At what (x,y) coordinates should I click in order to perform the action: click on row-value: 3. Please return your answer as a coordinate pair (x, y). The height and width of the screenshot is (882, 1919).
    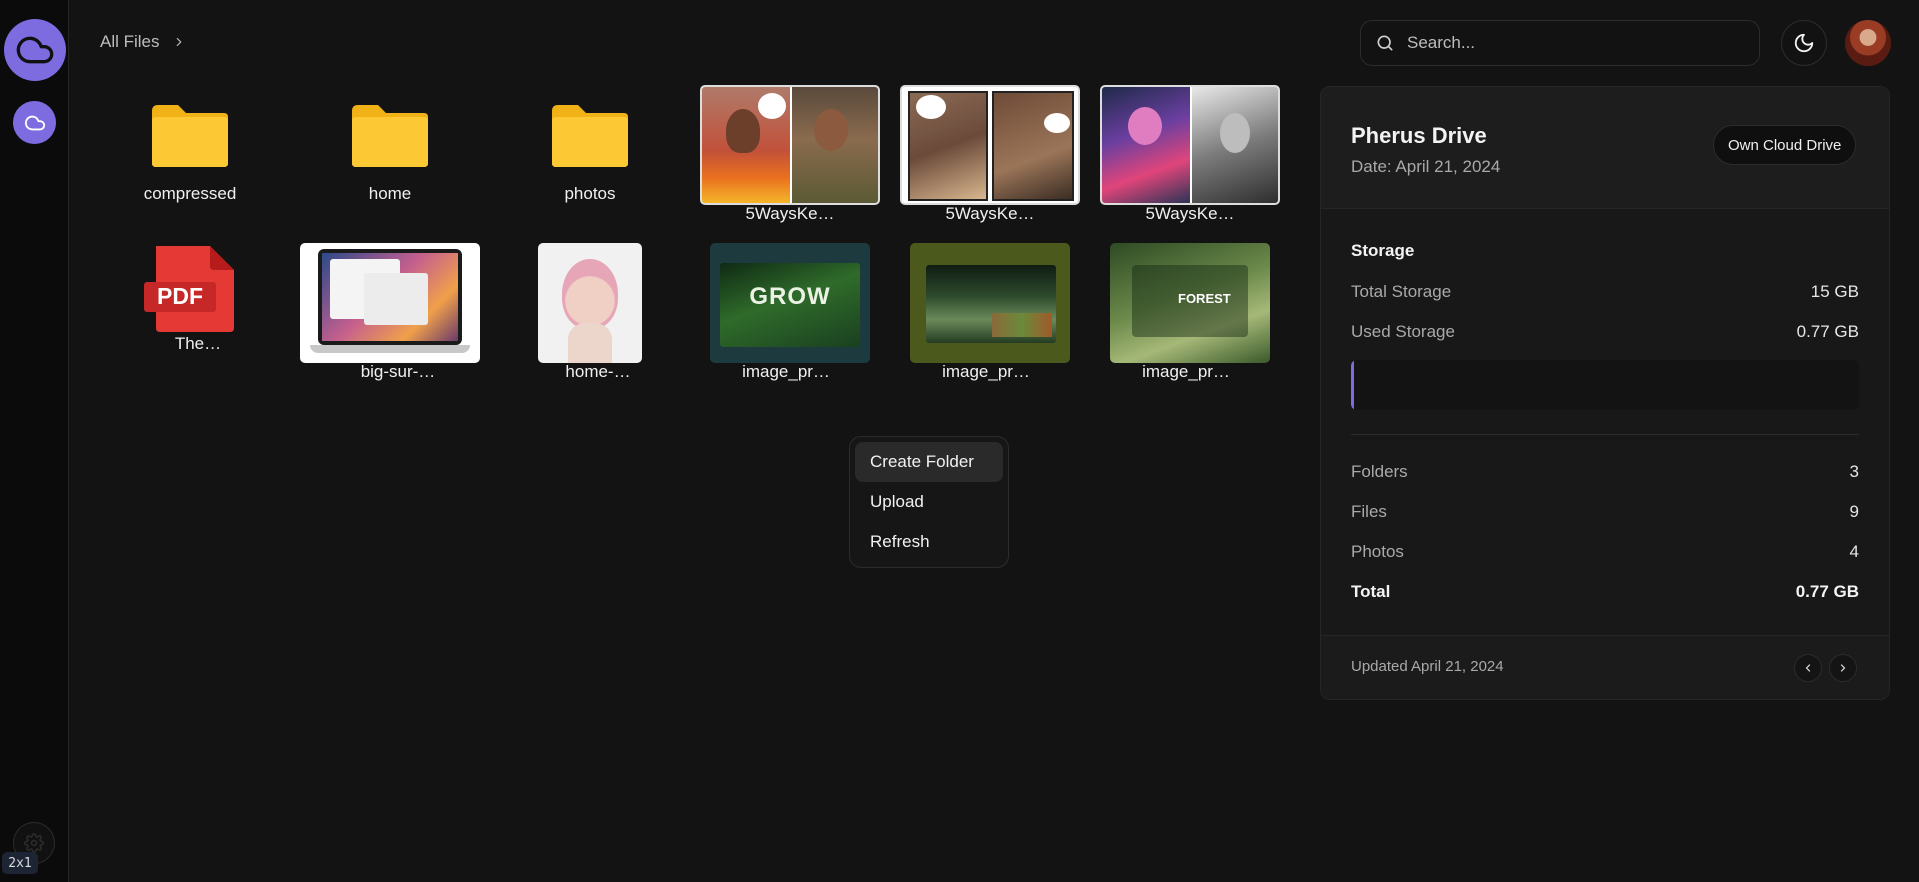
    Looking at the image, I should click on (1854, 471).